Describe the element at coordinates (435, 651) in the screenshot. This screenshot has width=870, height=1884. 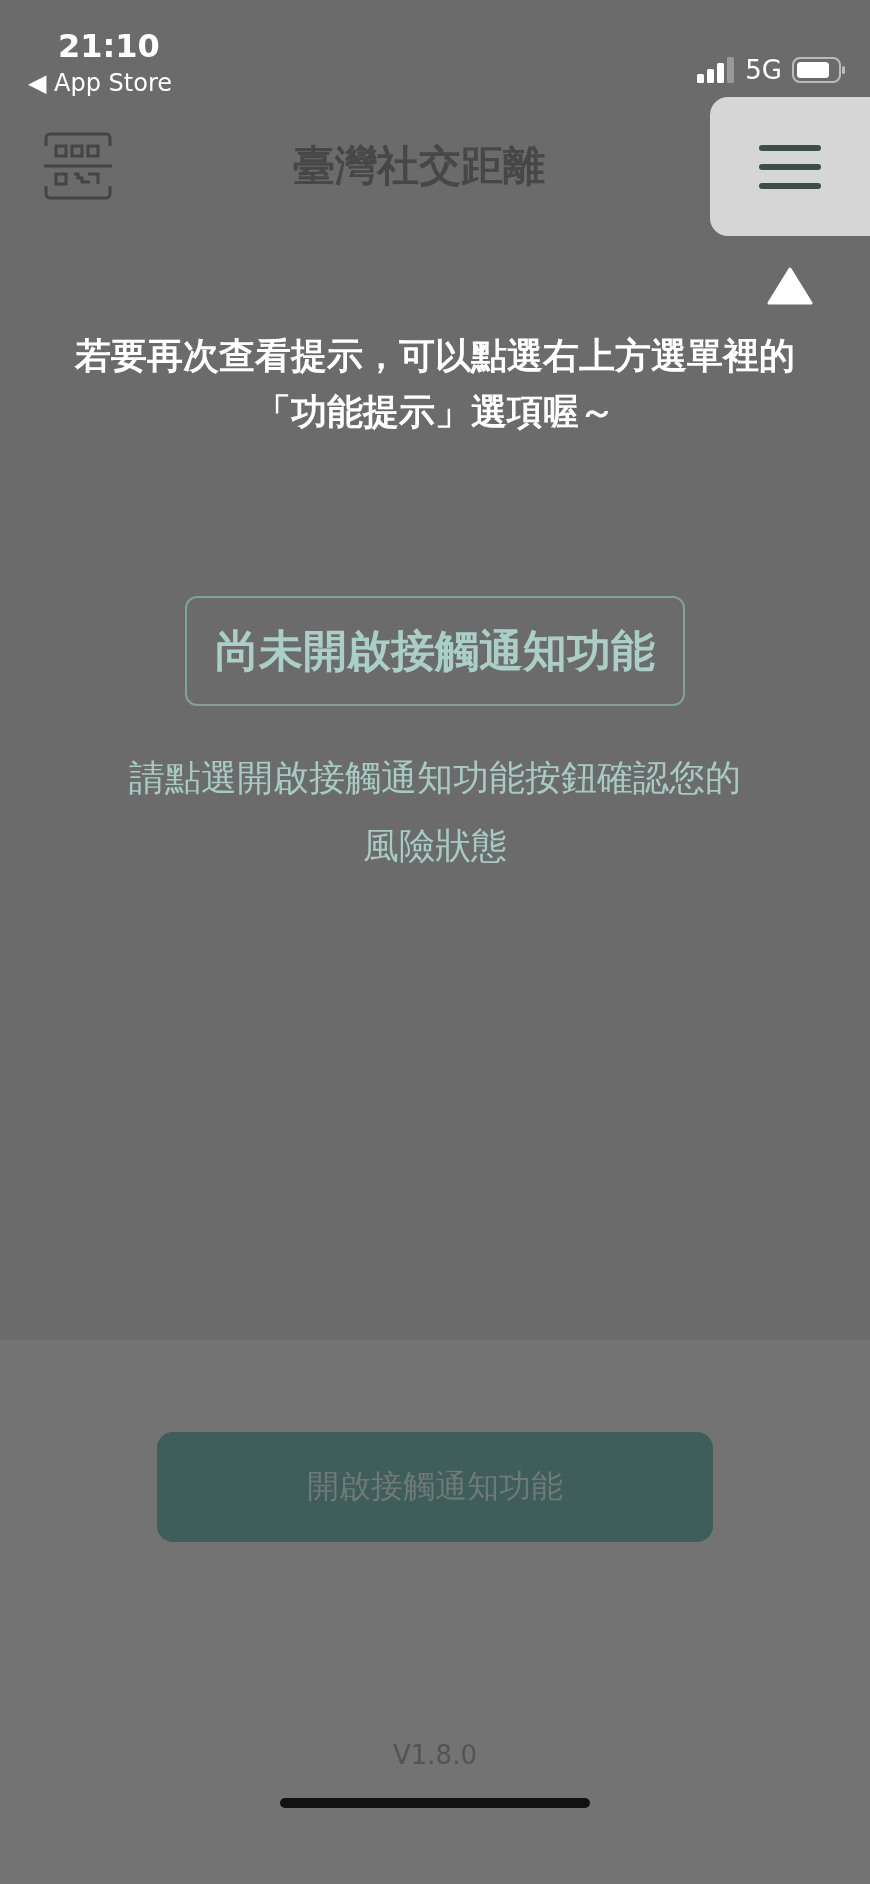
I see `status-label: 尚未開啟接觸通知功能` at that location.